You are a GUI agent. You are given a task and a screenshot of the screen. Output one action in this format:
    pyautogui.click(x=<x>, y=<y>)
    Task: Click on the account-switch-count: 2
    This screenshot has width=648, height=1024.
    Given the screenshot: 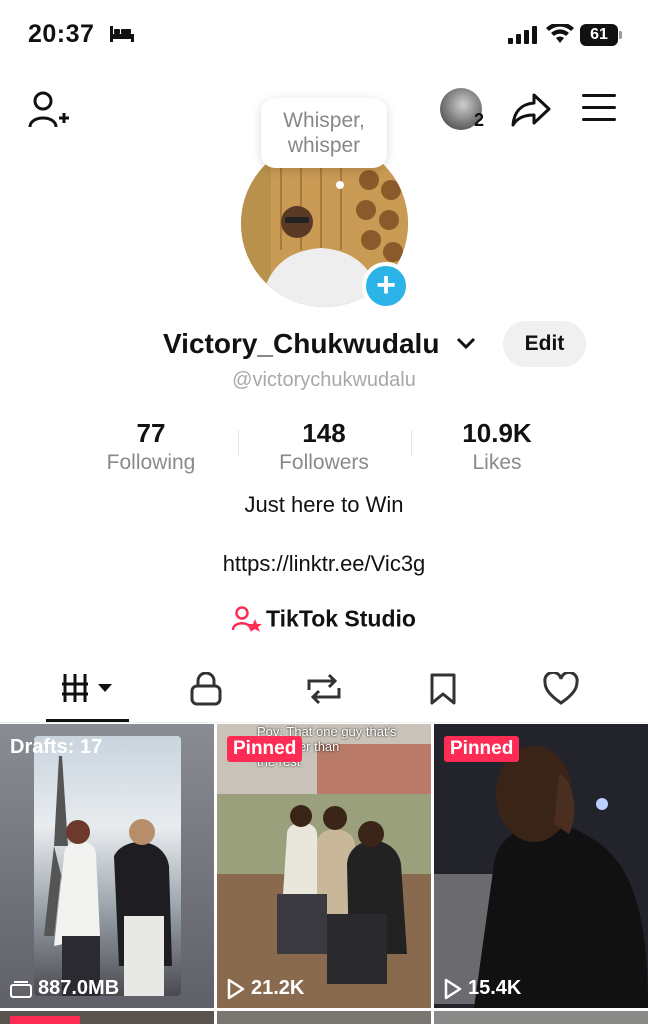 What is the action you would take?
    pyautogui.click(x=479, y=120)
    